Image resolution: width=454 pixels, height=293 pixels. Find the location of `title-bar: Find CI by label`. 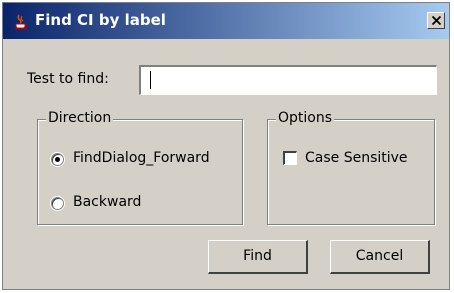

title-bar: Find CI by label is located at coordinates (226, 21).